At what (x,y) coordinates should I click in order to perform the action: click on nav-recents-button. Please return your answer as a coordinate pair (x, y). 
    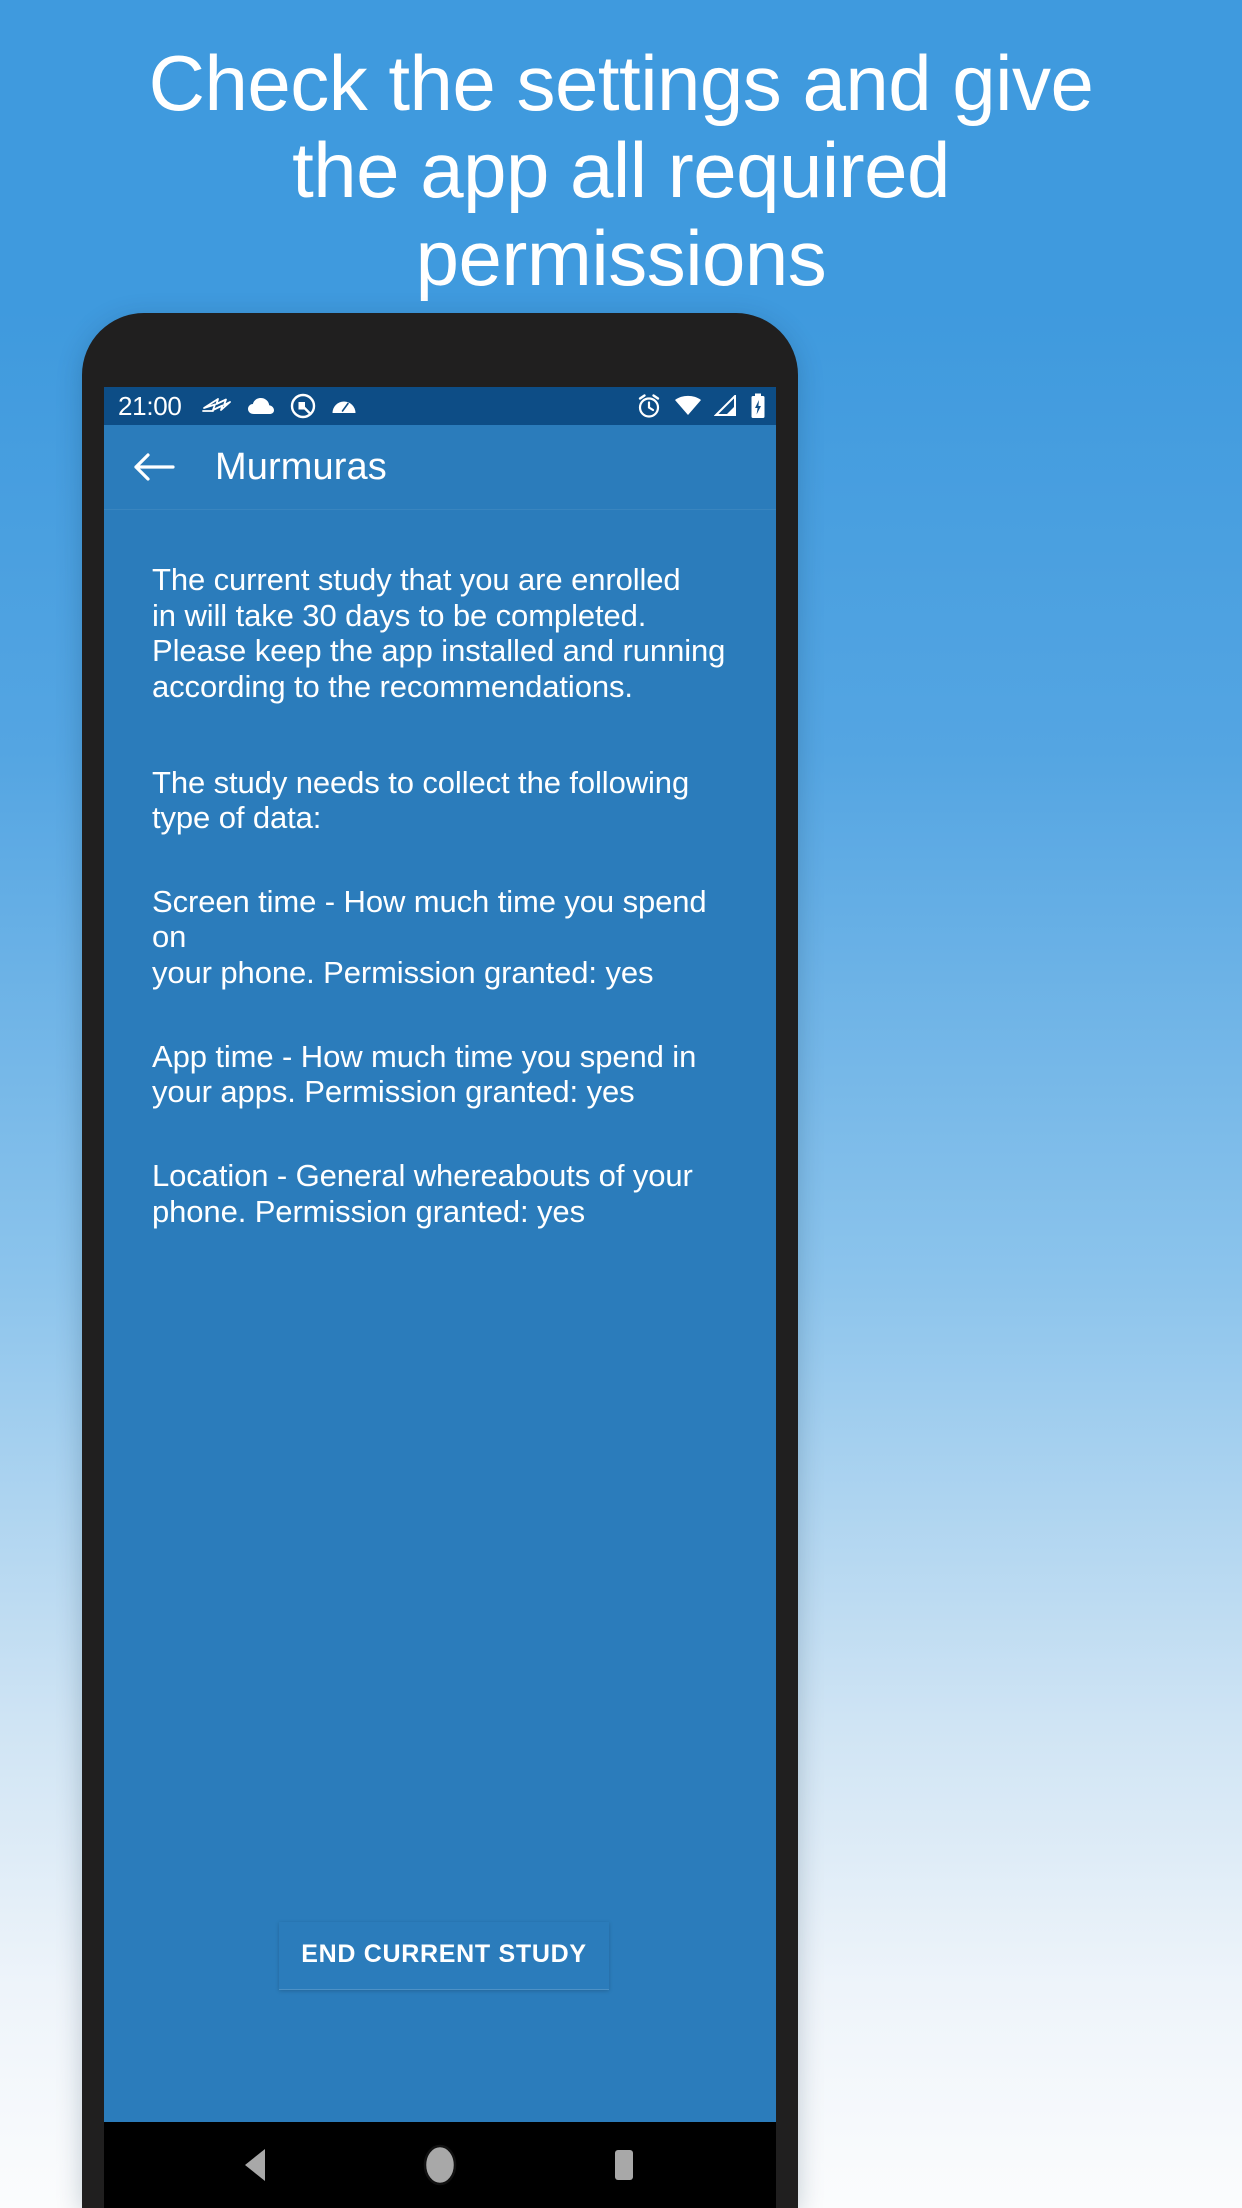
    Looking at the image, I should click on (624, 2165).